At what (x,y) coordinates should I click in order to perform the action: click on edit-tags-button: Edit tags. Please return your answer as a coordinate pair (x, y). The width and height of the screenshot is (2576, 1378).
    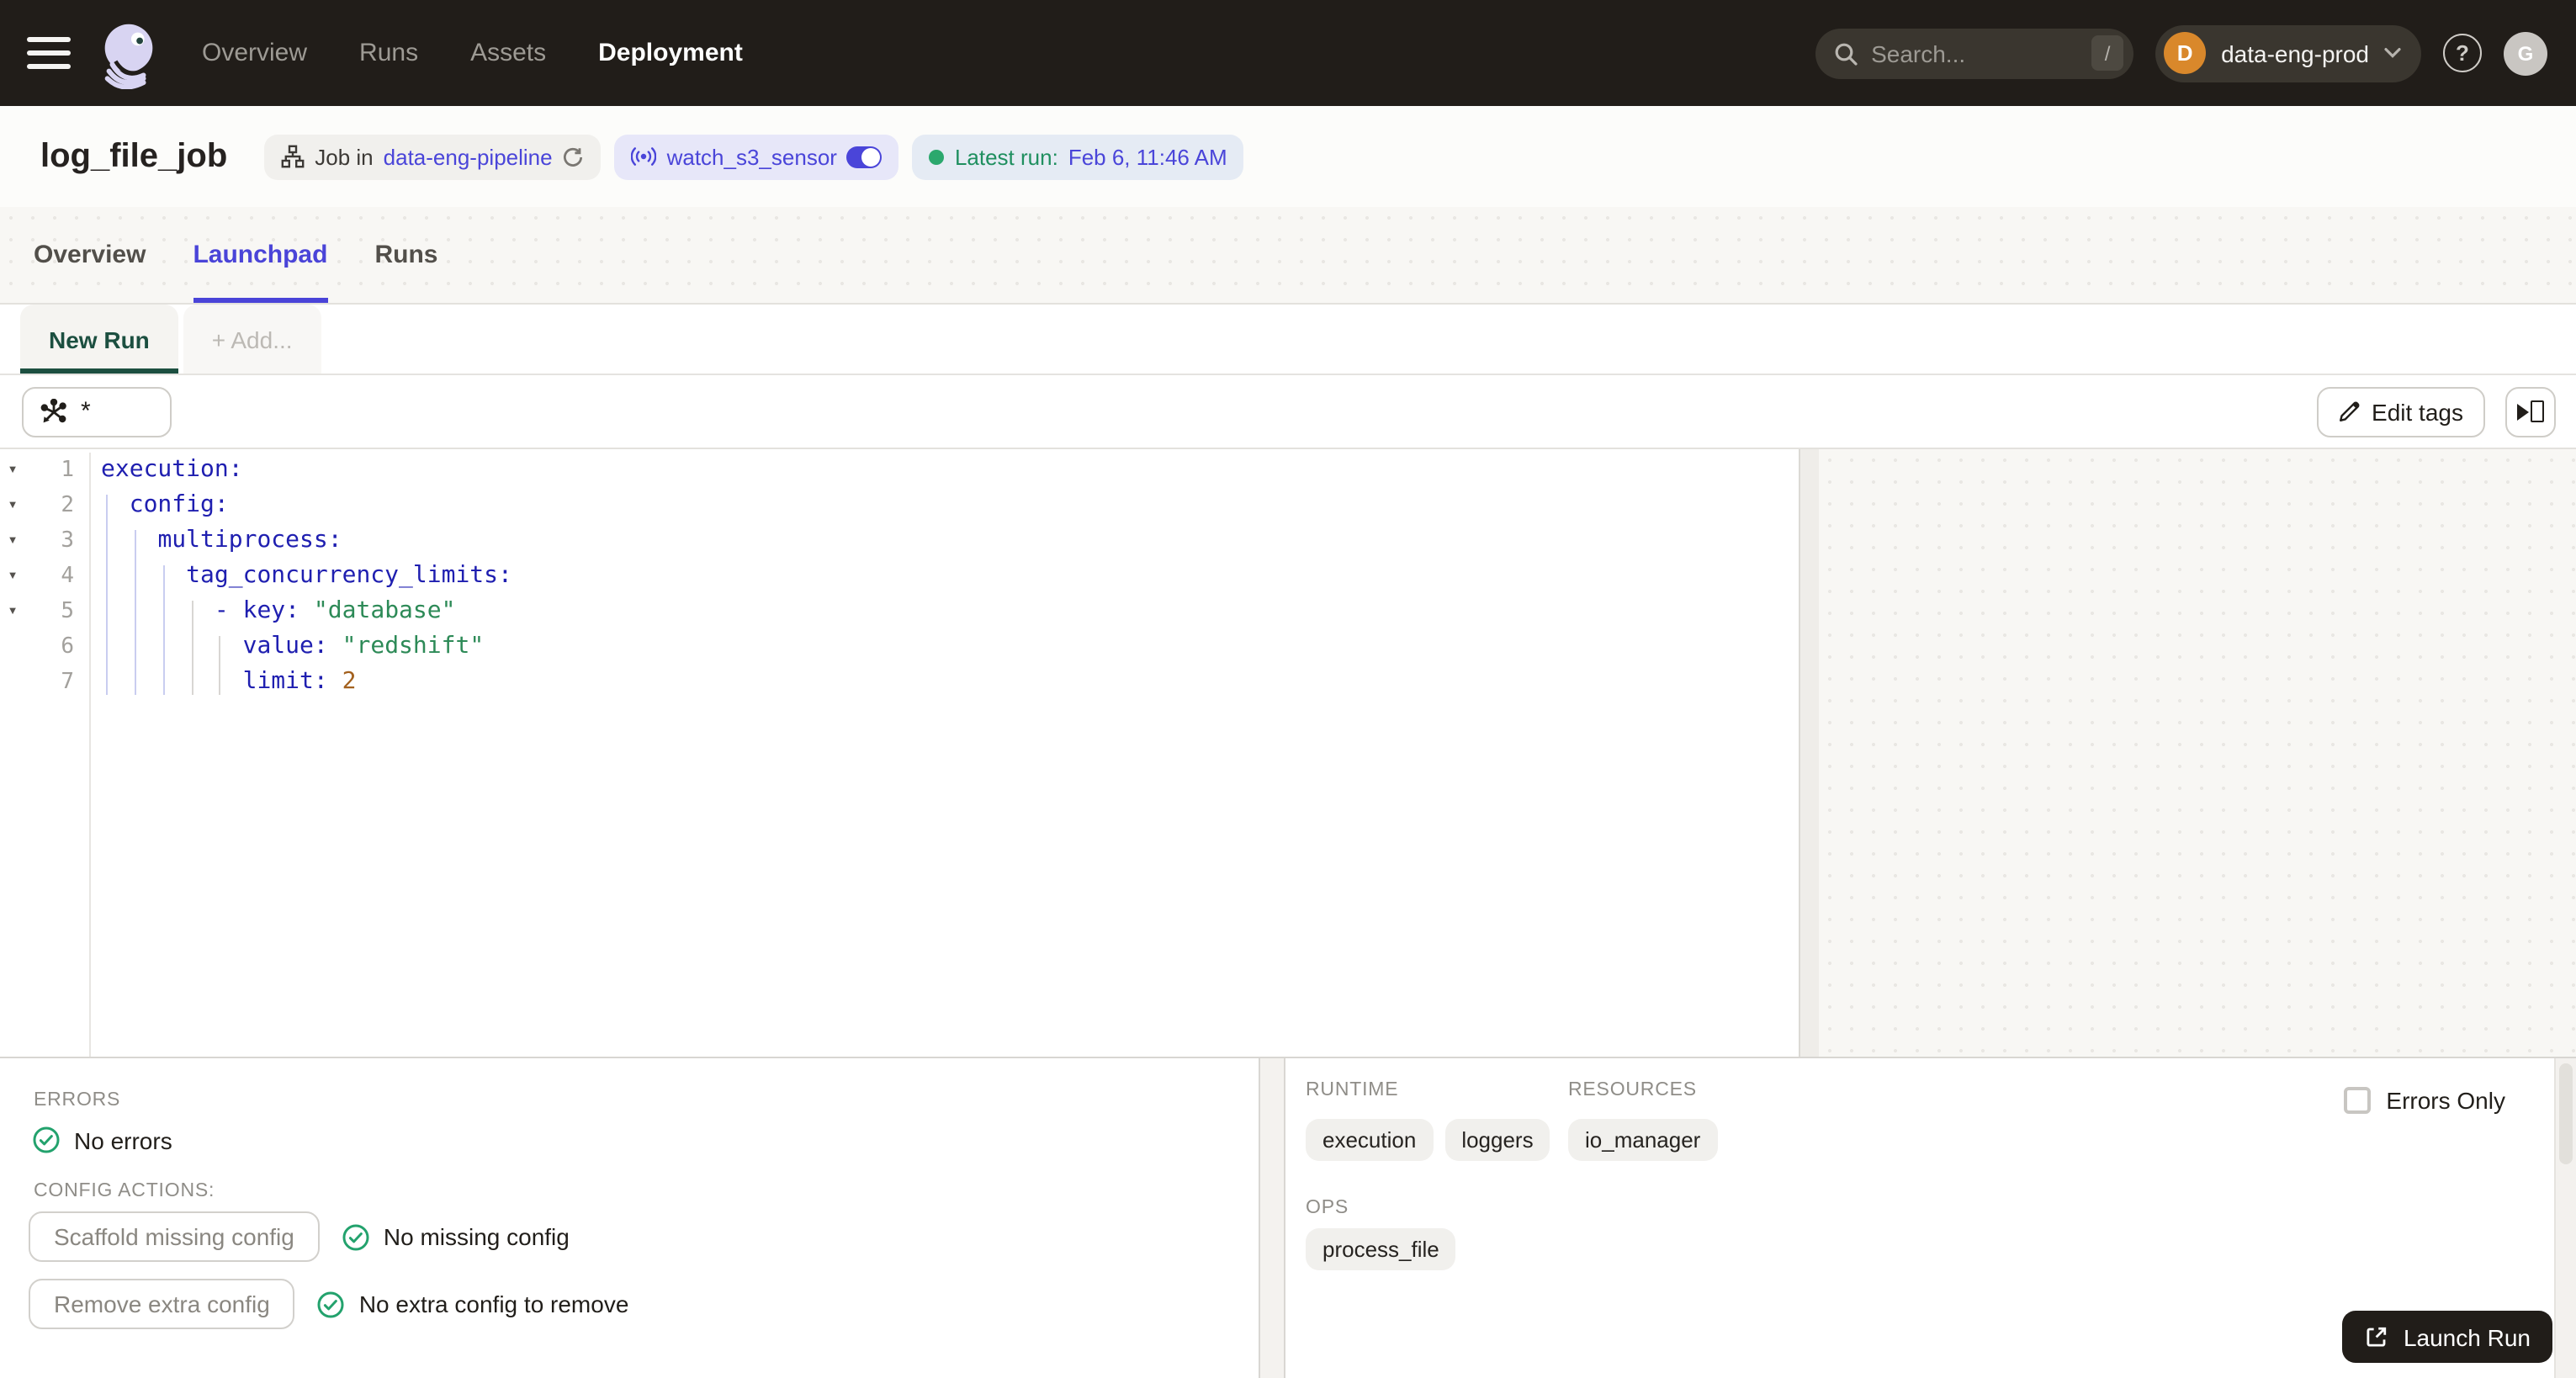
    Looking at the image, I should click on (2400, 411).